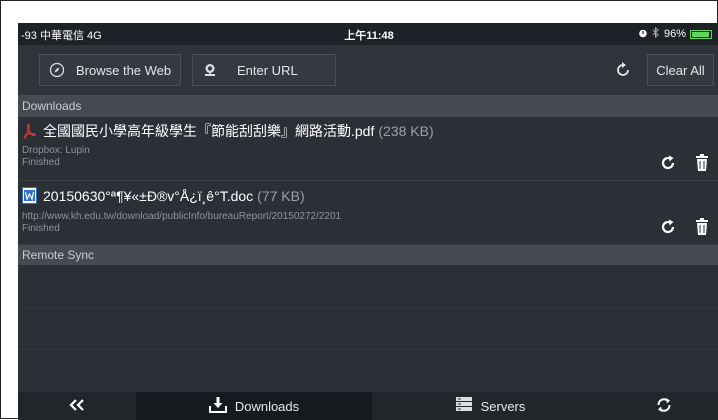 The image size is (718, 420). I want to click on tab-downloads: Downloads, so click(254, 406).